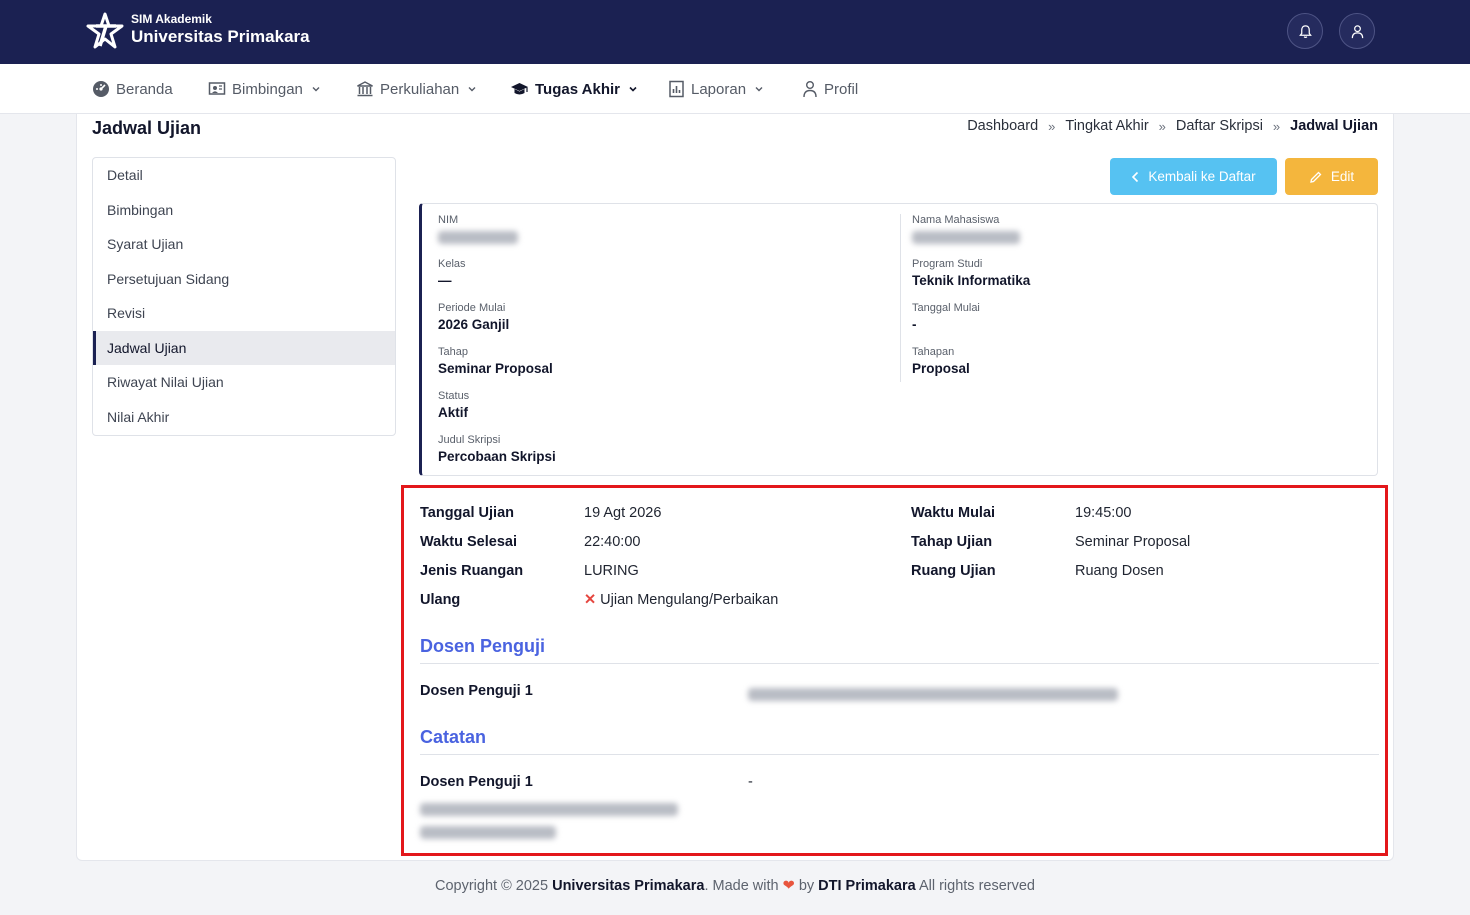 The width and height of the screenshot is (1470, 915). What do you see at coordinates (454, 396) in the screenshot?
I see `status-label: Status` at bounding box center [454, 396].